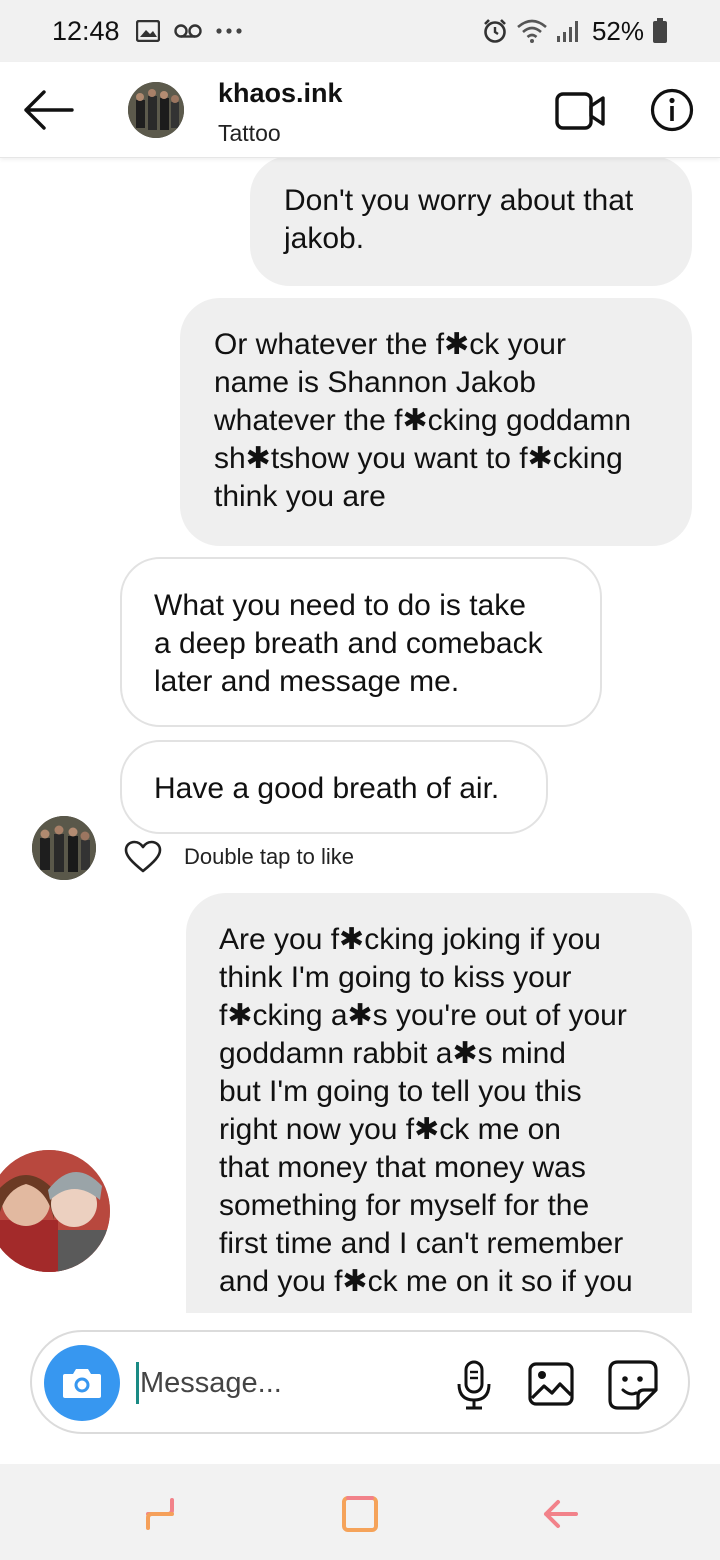 This screenshot has width=720, height=1560. Describe the element at coordinates (156, 110) in the screenshot. I see `header-avatar` at that location.